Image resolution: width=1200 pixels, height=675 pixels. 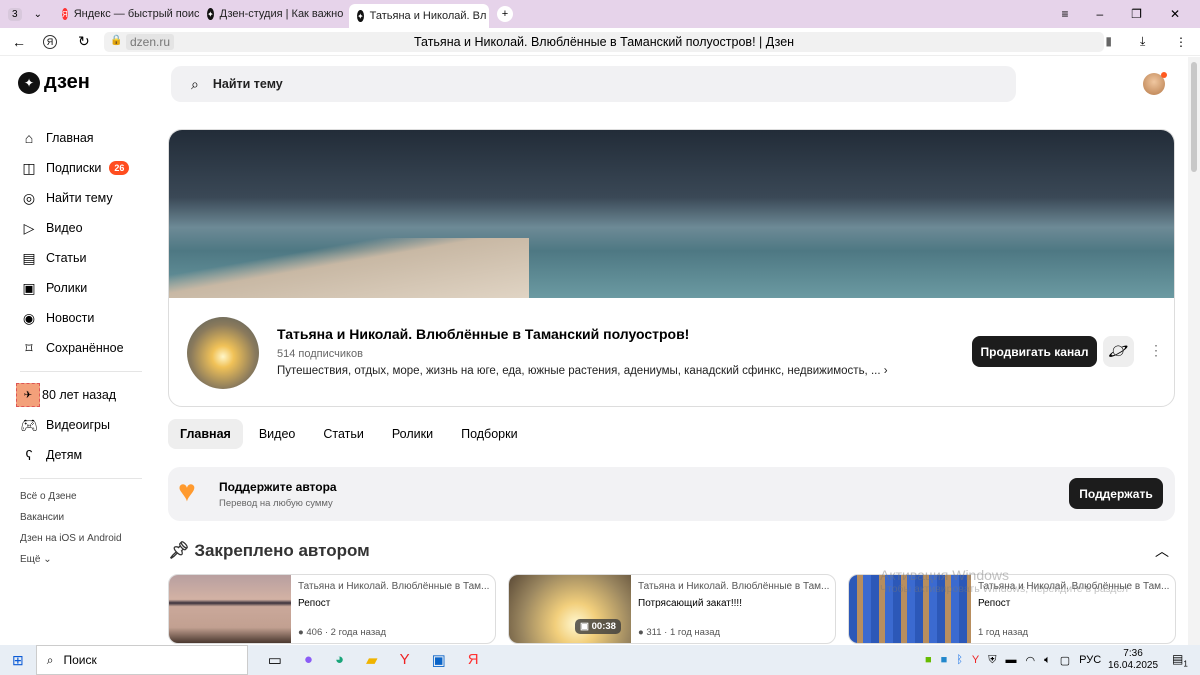 What do you see at coordinates (1185, 664) in the screenshot?
I see `notification-count: 1` at bounding box center [1185, 664].